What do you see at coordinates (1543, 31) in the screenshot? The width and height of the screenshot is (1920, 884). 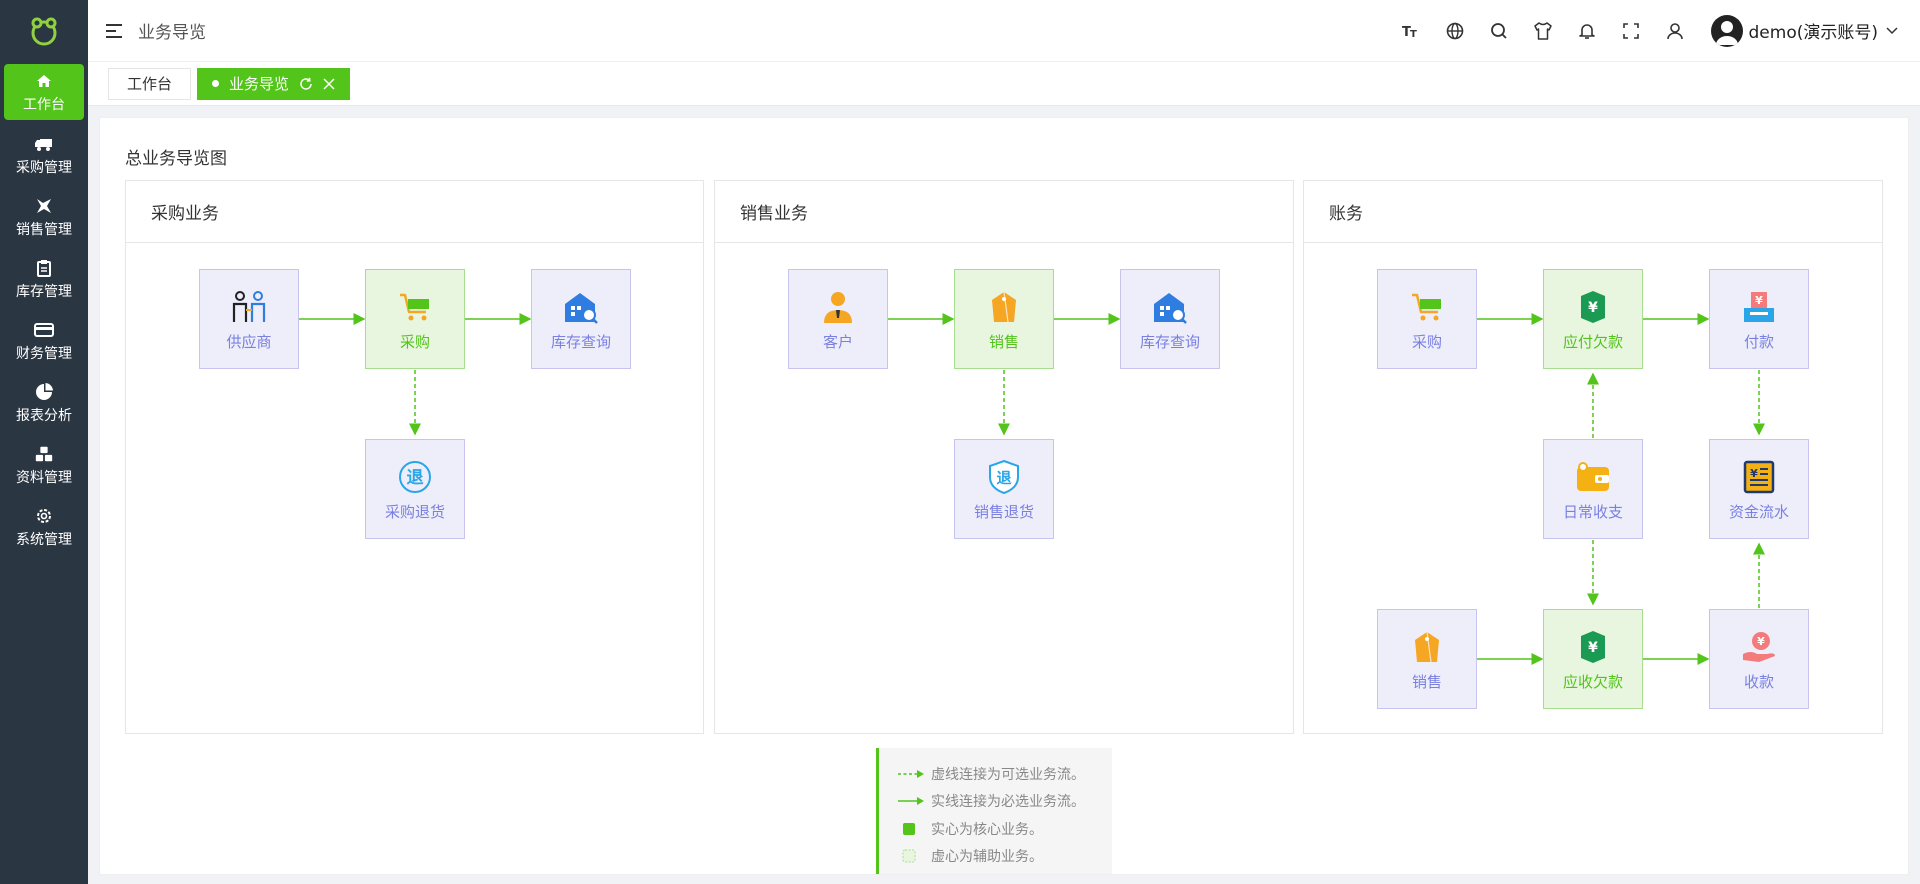 I see `theme-icon` at bounding box center [1543, 31].